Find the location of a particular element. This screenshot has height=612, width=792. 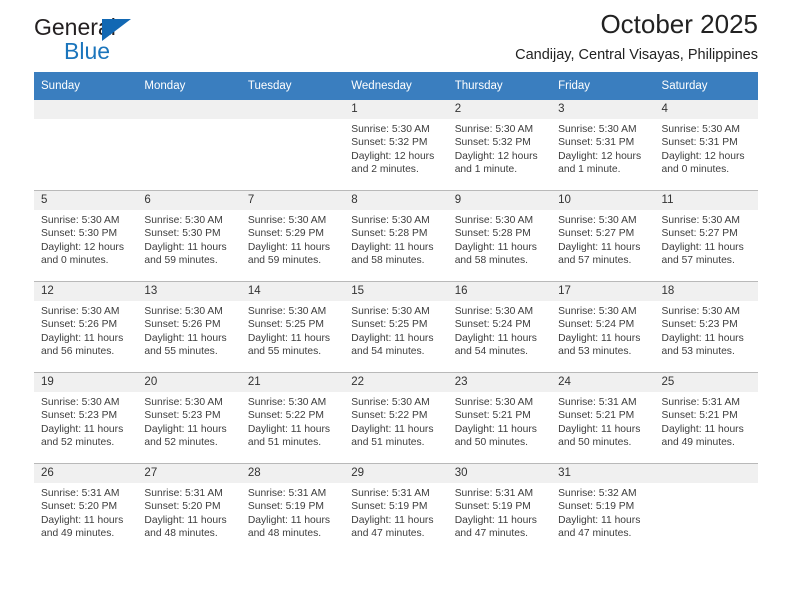

sunrise-text: Sunrise: 5:32 AM is located at coordinates (597, 493).